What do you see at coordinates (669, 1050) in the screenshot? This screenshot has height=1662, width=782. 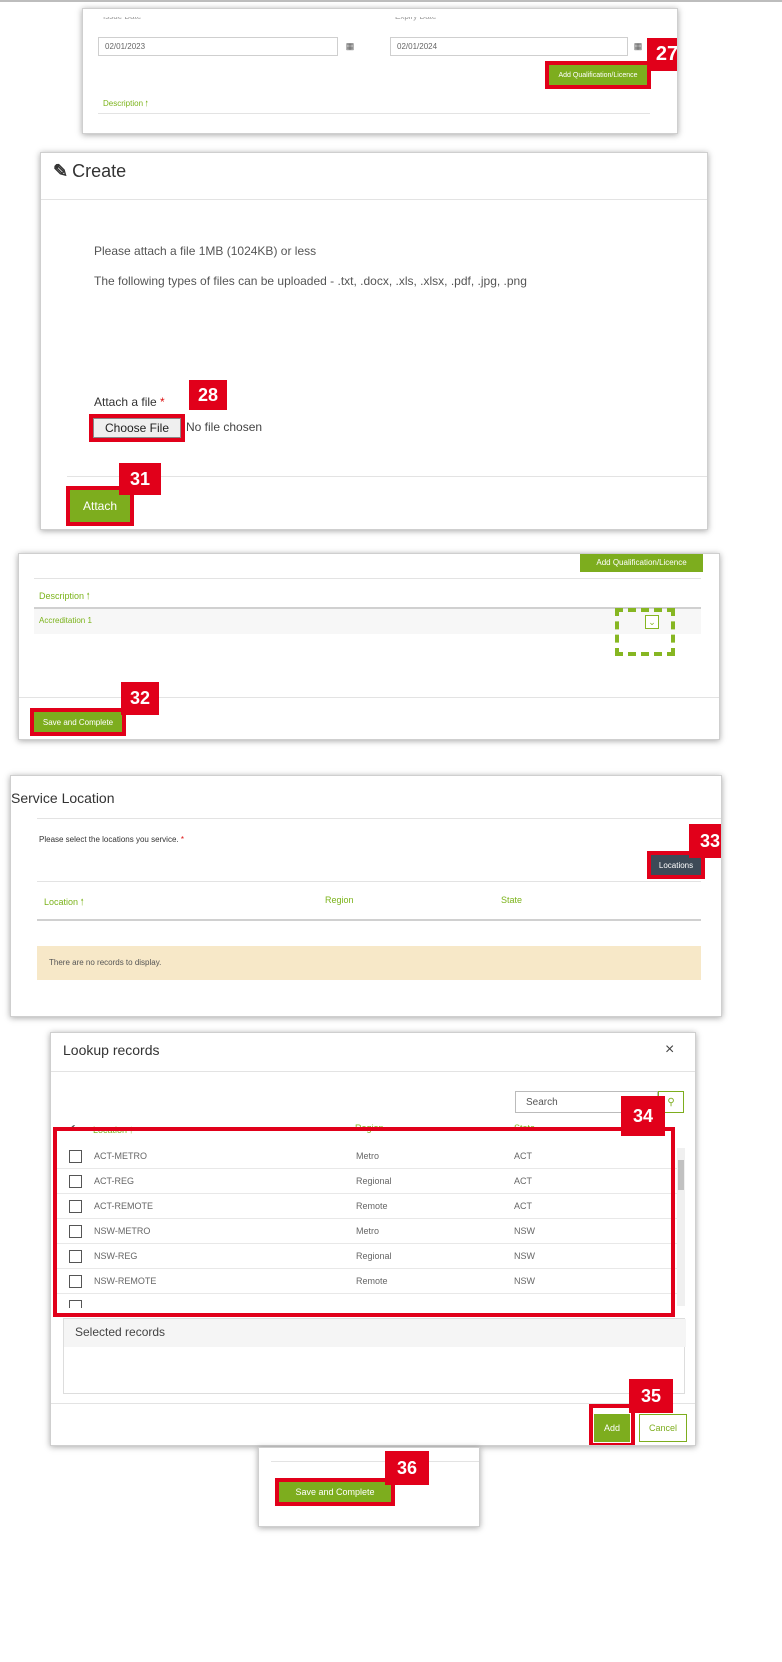 I see `close-icon: ×` at bounding box center [669, 1050].